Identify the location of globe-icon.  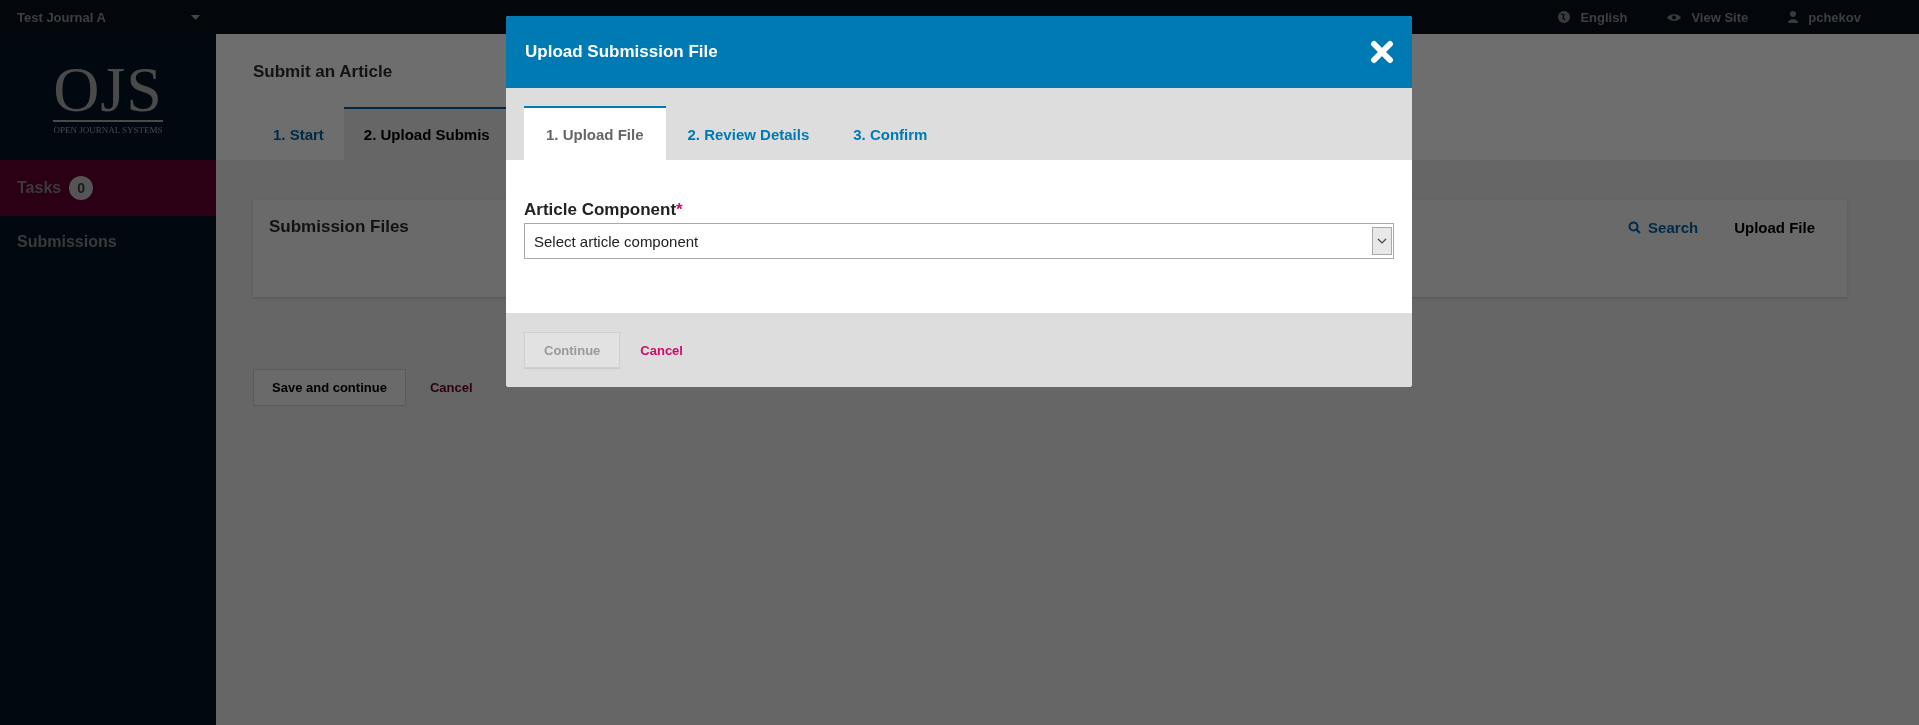
(1564, 17).